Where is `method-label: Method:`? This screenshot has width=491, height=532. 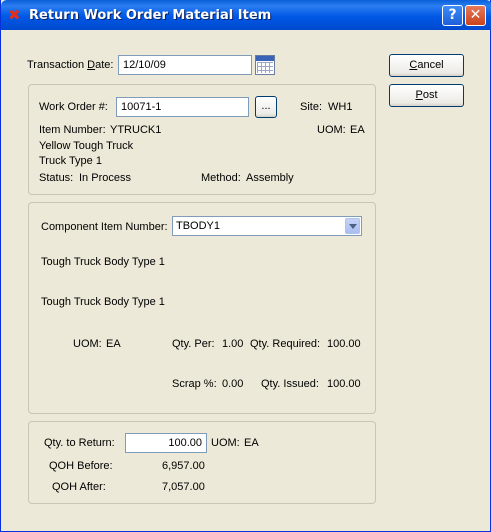 method-label: Method: is located at coordinates (221, 178).